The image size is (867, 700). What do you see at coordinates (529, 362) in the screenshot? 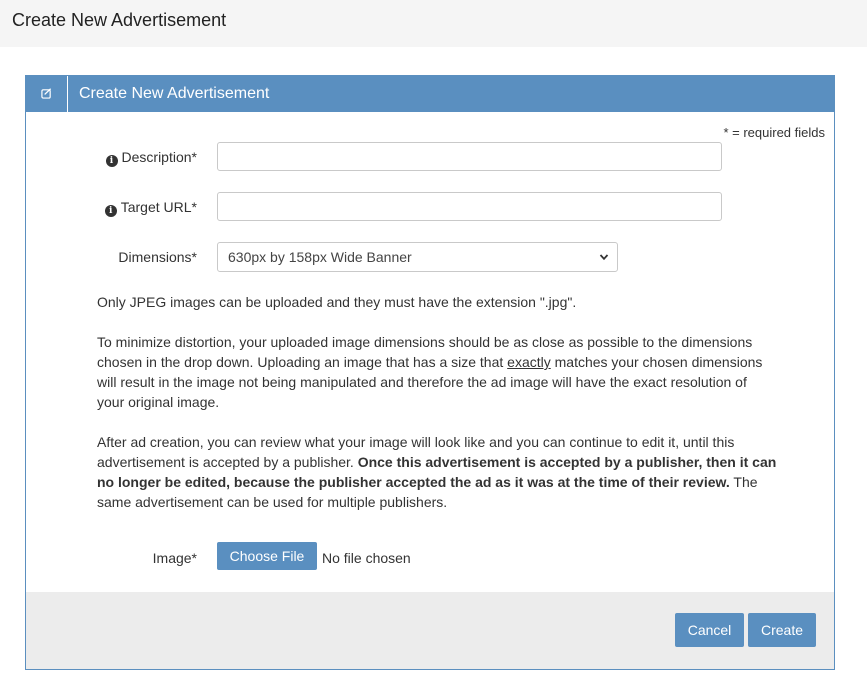
I see `help-text-emphasis: exactly` at bounding box center [529, 362].